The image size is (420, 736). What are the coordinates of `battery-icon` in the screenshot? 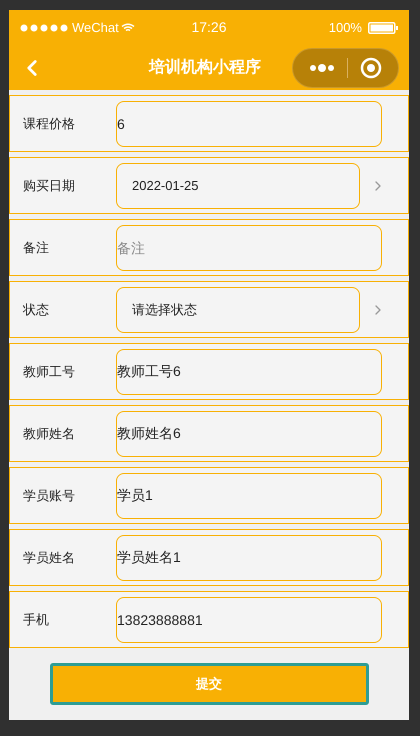 It's located at (383, 28).